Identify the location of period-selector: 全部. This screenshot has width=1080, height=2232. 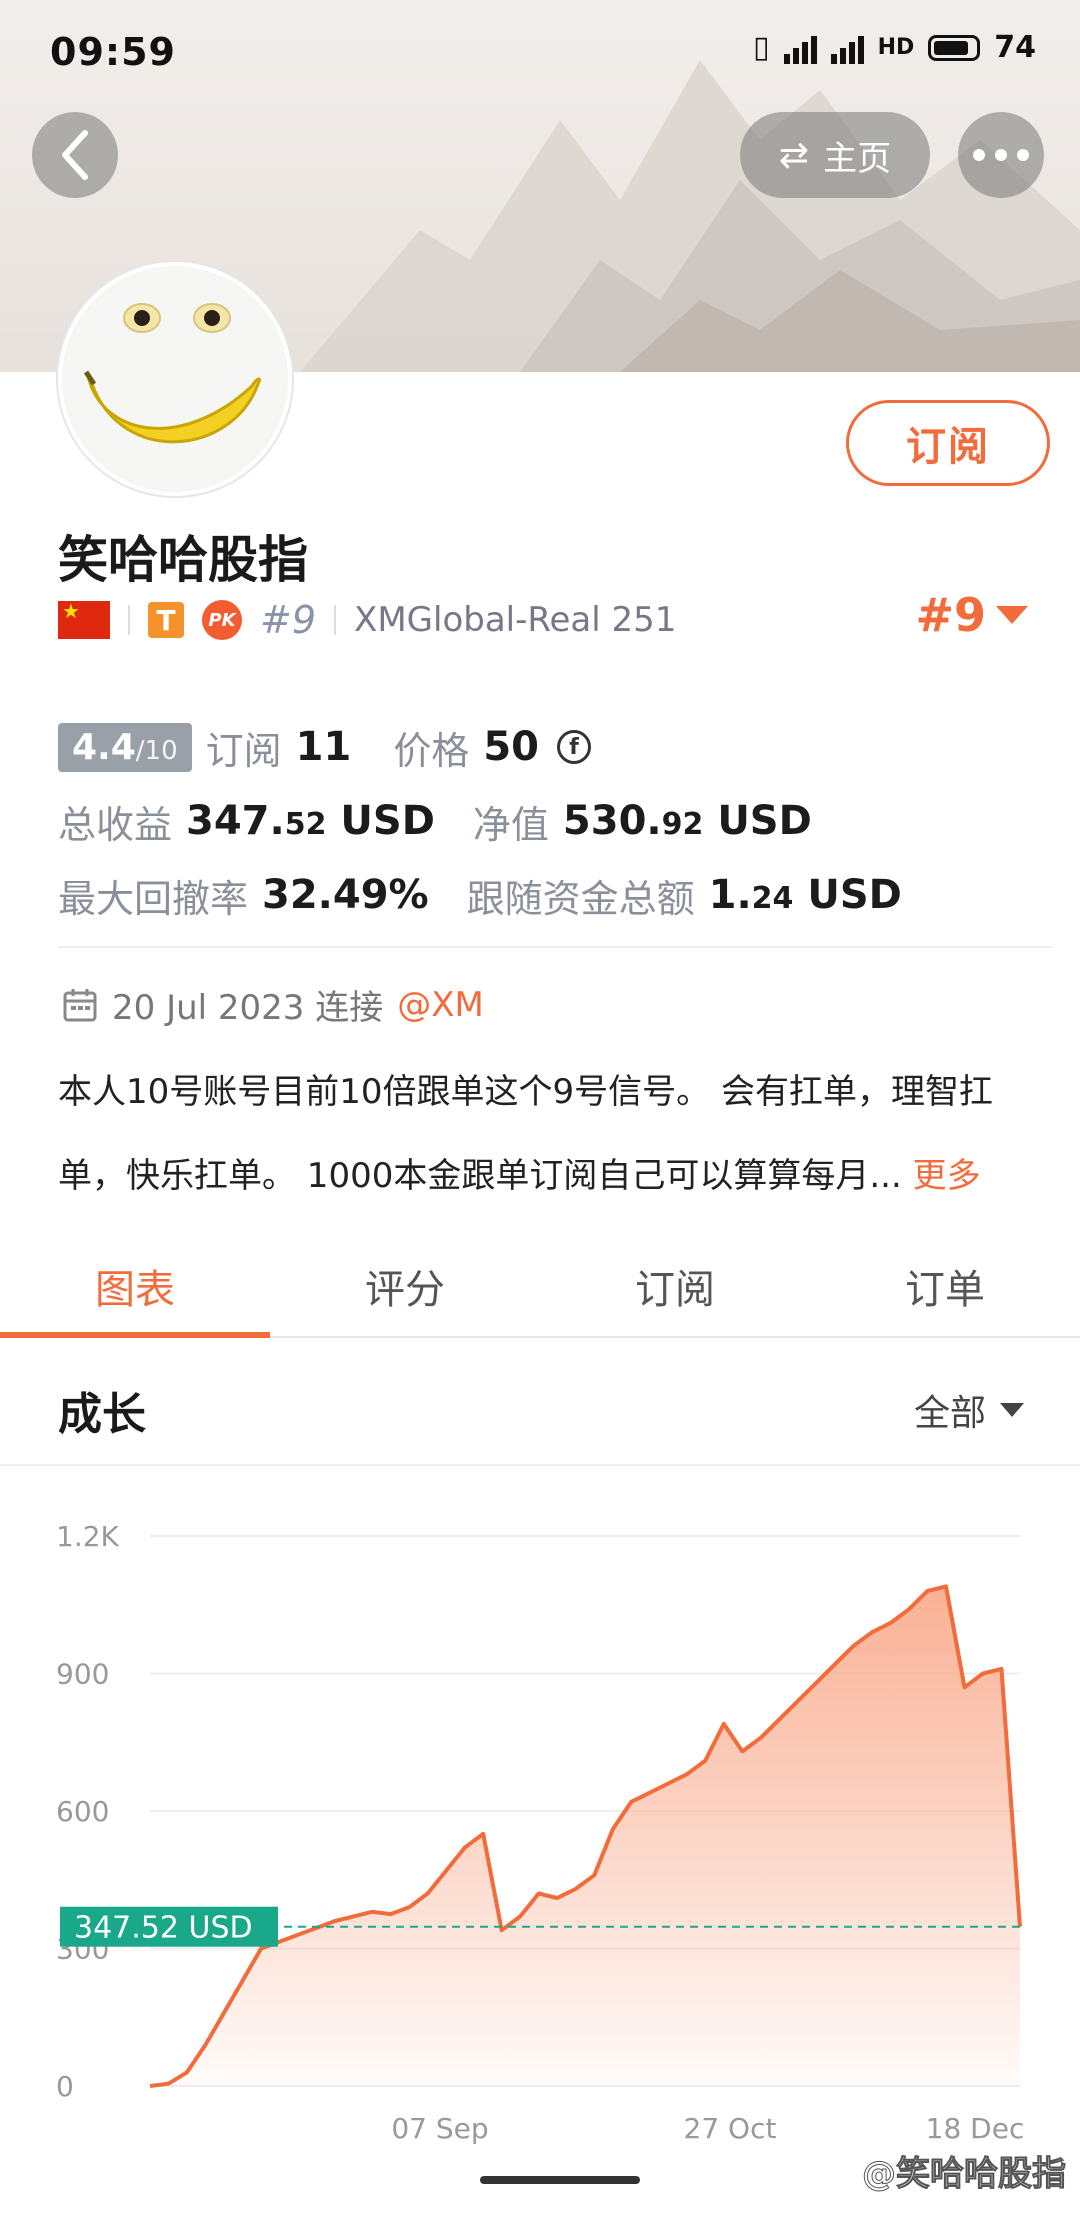
(969, 1410).